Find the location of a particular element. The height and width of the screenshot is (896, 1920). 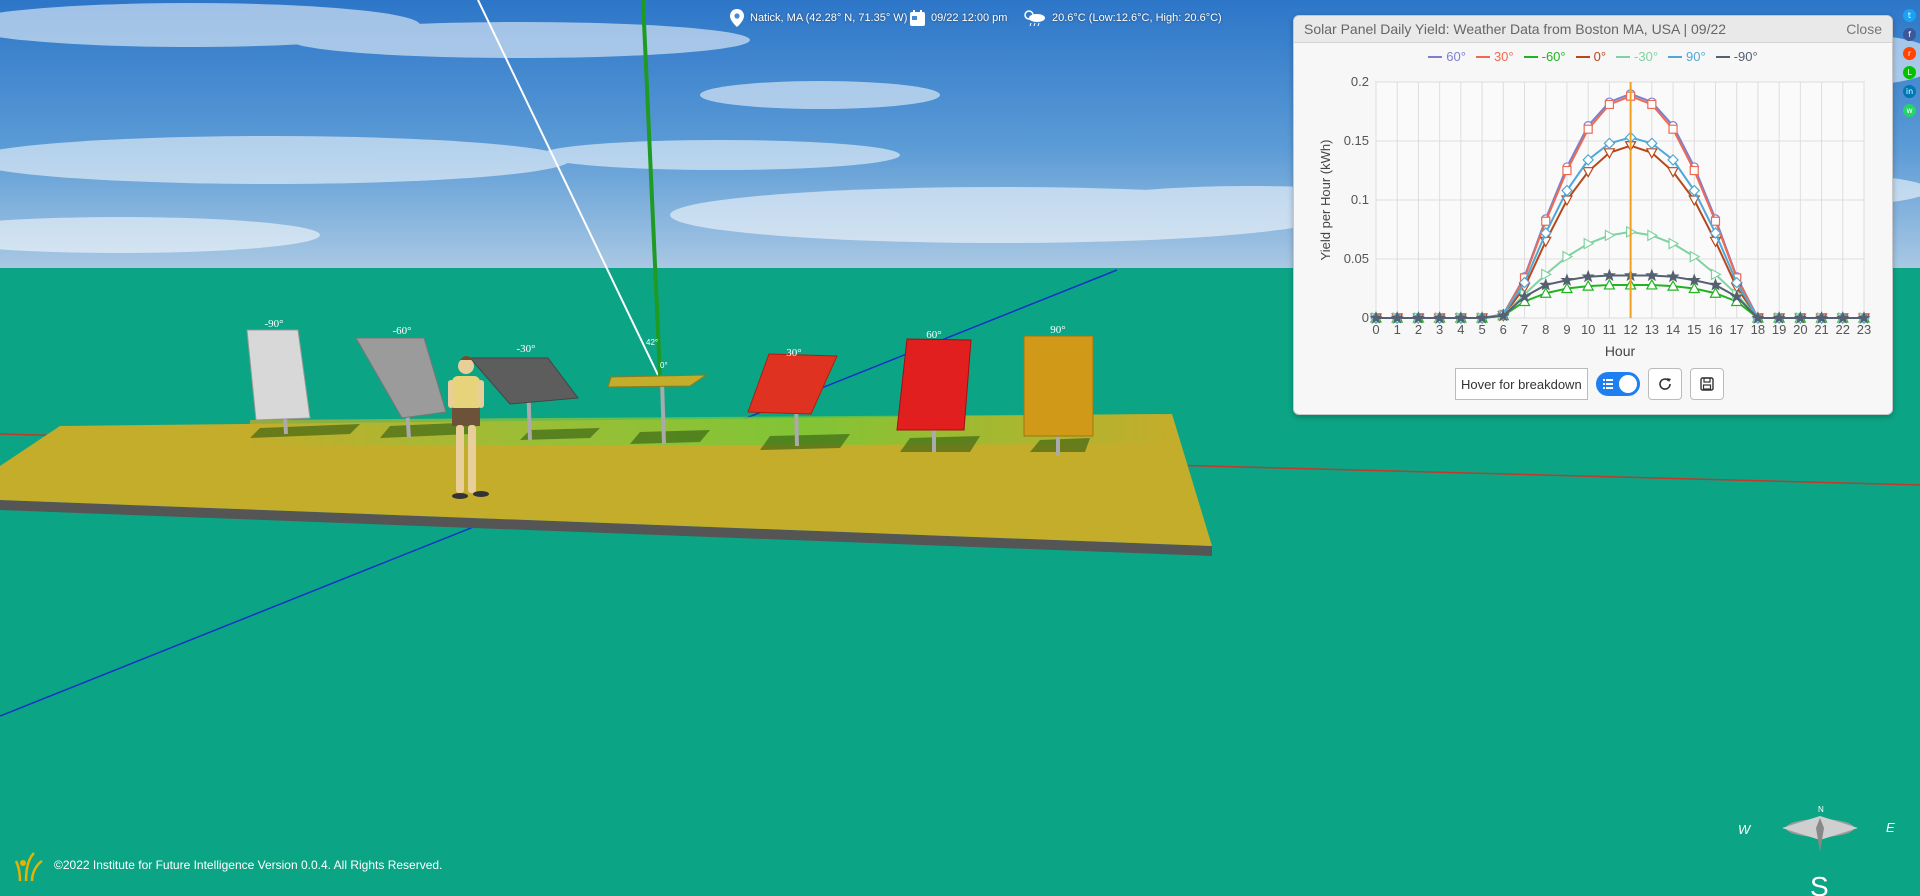

x-tick-label: 13 is located at coordinates (1652, 329).